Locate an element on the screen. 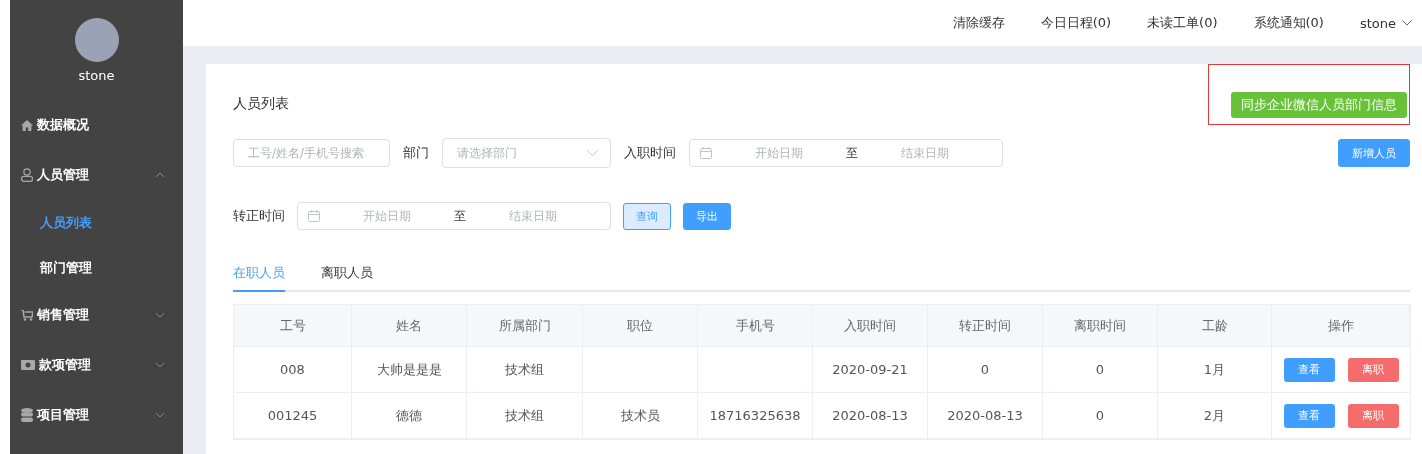  home-icon is located at coordinates (27, 125).